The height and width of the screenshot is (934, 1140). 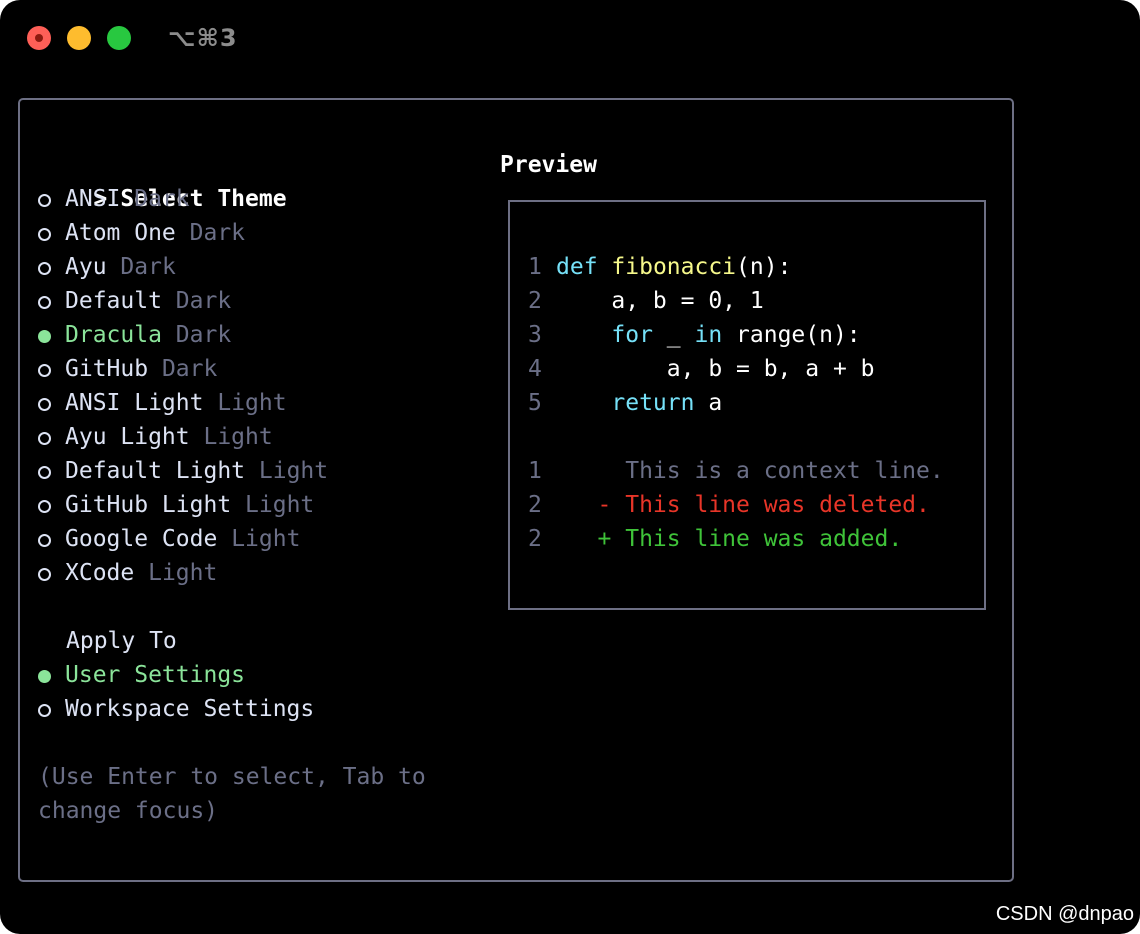 What do you see at coordinates (190, 709) in the screenshot?
I see `apply-option-label: Workspace Settings` at bounding box center [190, 709].